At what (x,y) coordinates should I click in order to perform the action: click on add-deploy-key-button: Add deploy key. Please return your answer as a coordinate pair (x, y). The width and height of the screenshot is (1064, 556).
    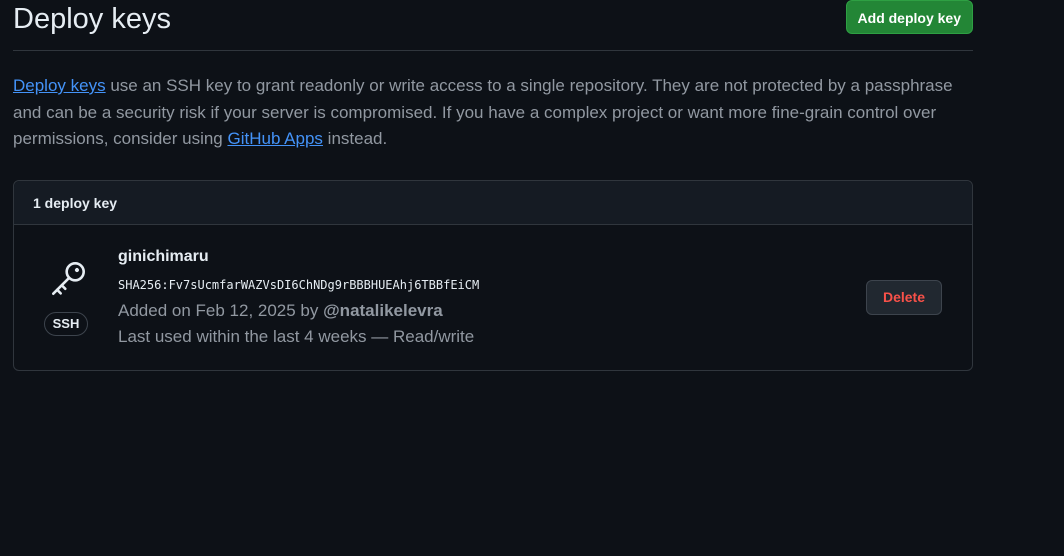
    Looking at the image, I should click on (909, 17).